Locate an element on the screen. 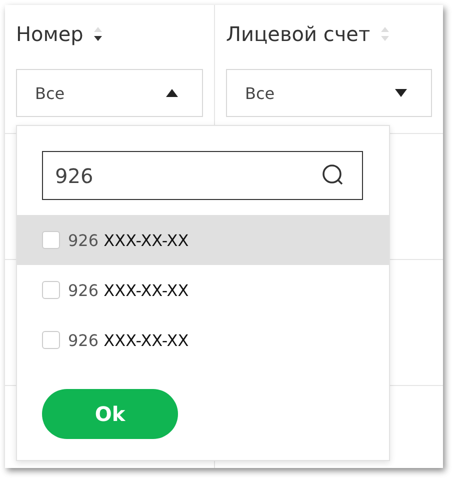 Image resolution: width=454 pixels, height=484 pixels. column-header: Лицевой счет is located at coordinates (298, 34).